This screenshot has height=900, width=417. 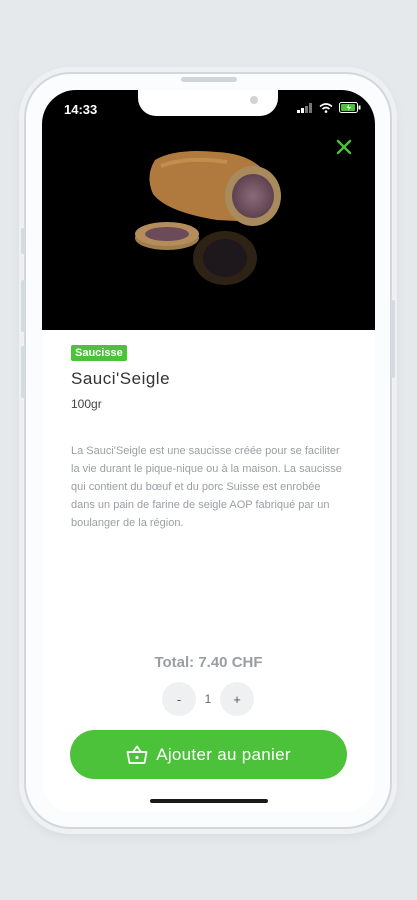 I want to click on basket-icon, so click(x=137, y=754).